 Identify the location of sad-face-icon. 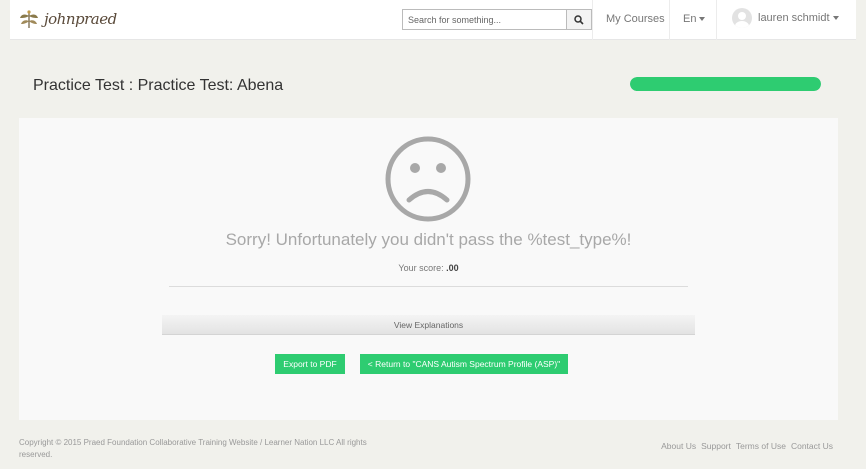
(428, 179).